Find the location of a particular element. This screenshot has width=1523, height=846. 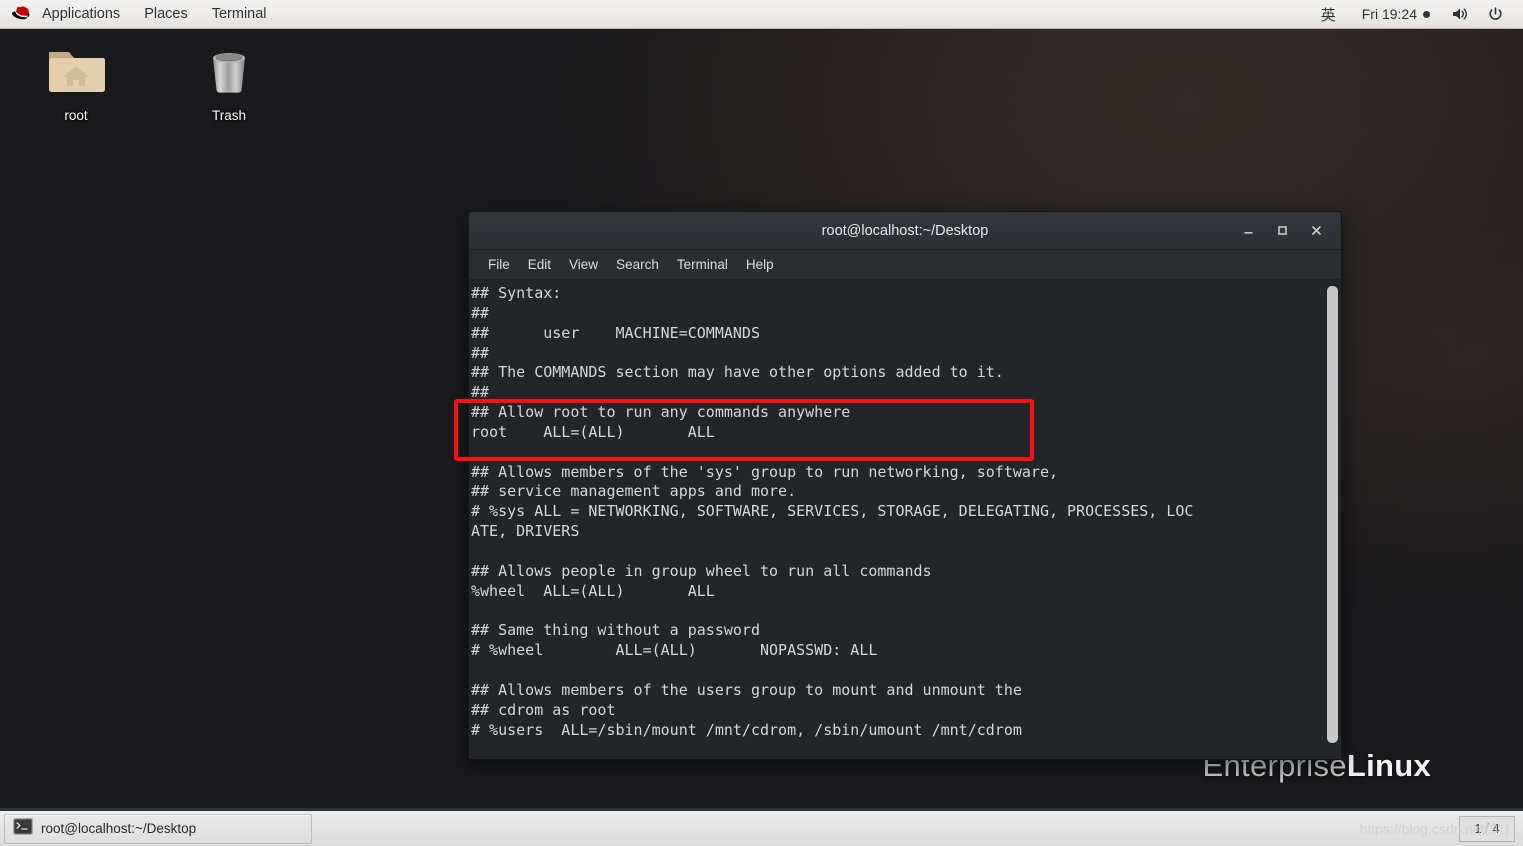

terminal-line: ## Syntax: is located at coordinates (516, 293).